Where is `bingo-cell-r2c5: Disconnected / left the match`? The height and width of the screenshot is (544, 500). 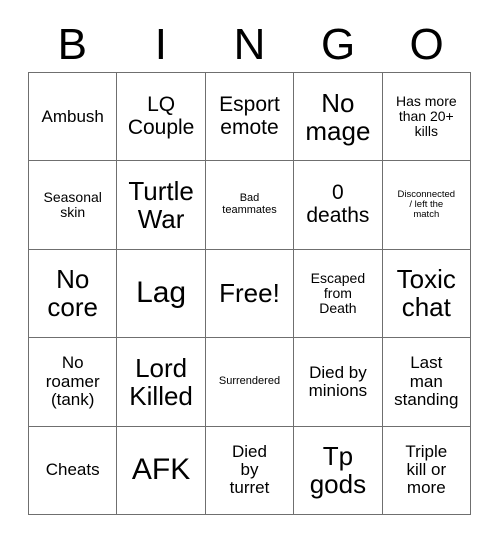 bingo-cell-r2c5: Disconnected / left the match is located at coordinates (426, 205).